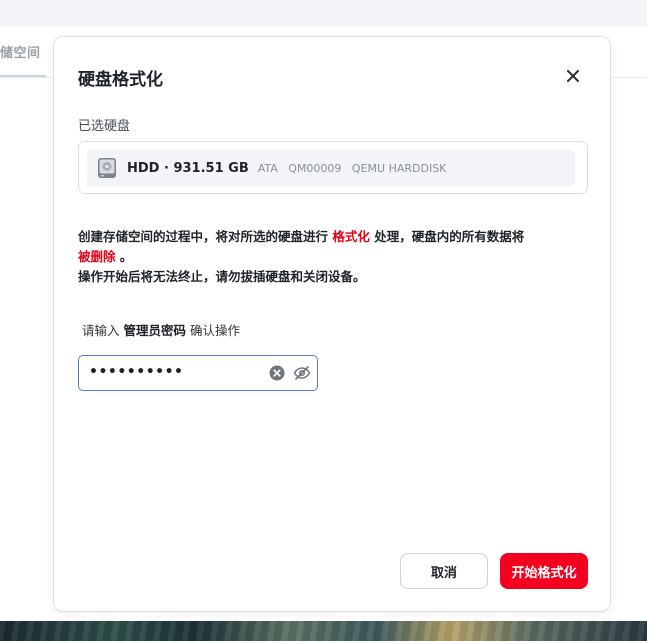 This screenshot has height=641, width=647. I want to click on start-format-button: 开始格式化, so click(544, 571).